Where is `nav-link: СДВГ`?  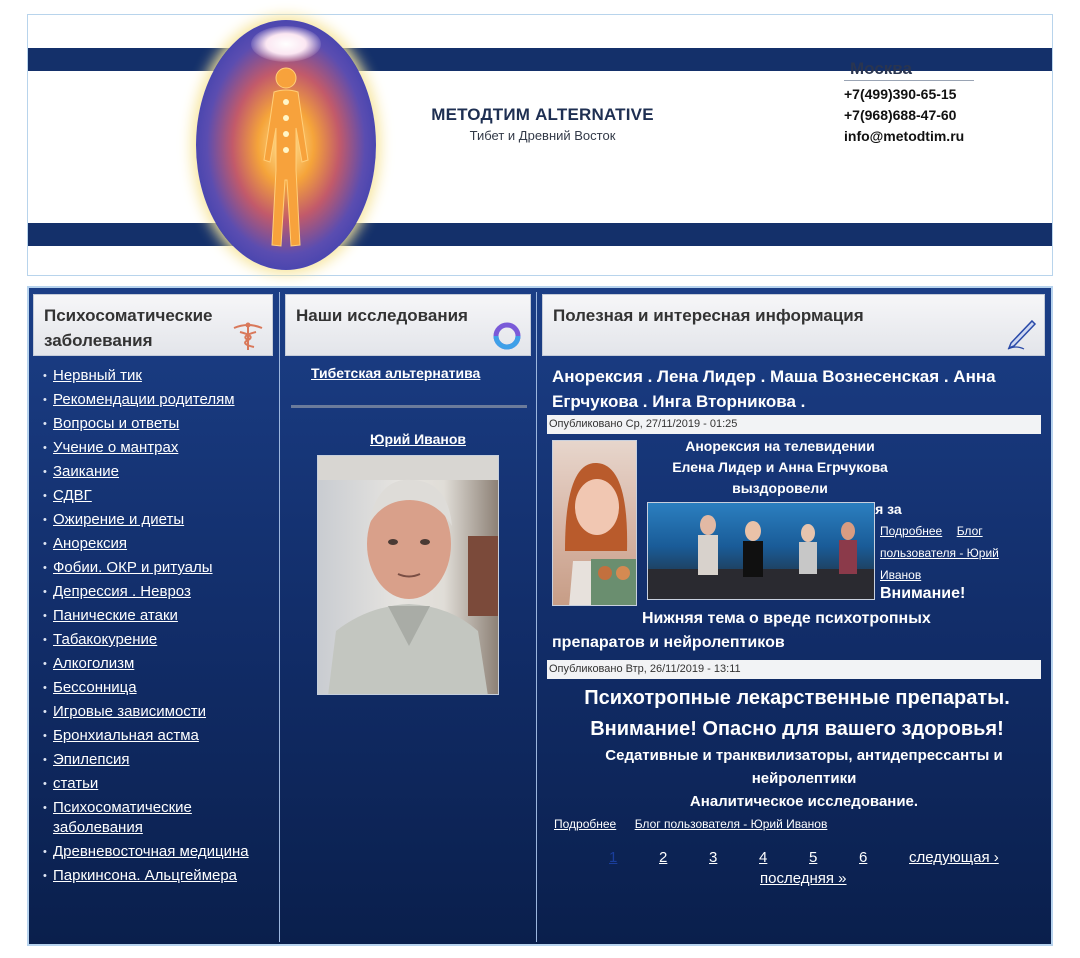
nav-link: СДВГ is located at coordinates (72, 495).